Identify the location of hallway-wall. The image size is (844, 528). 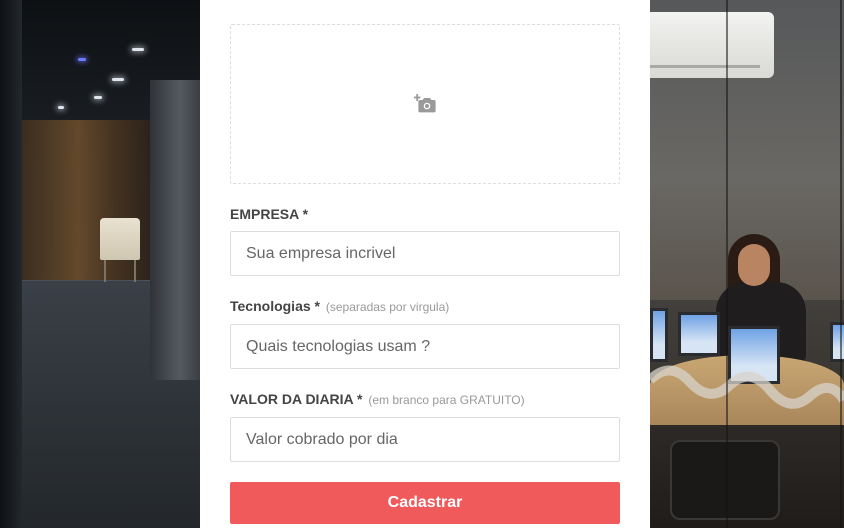
(175, 230).